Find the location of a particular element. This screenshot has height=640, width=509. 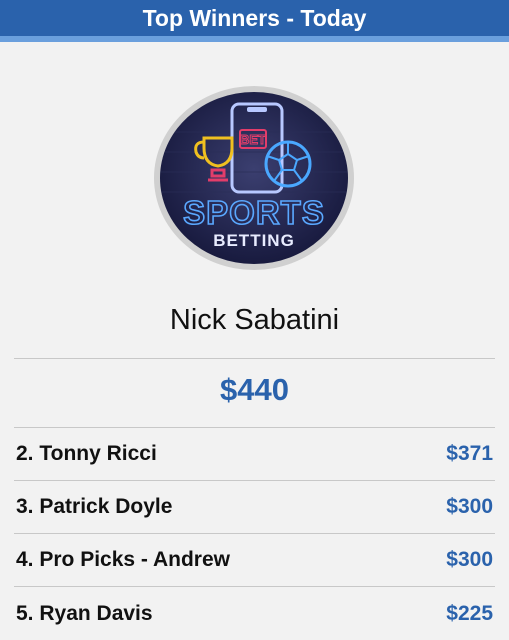

divider is located at coordinates (254, 358).